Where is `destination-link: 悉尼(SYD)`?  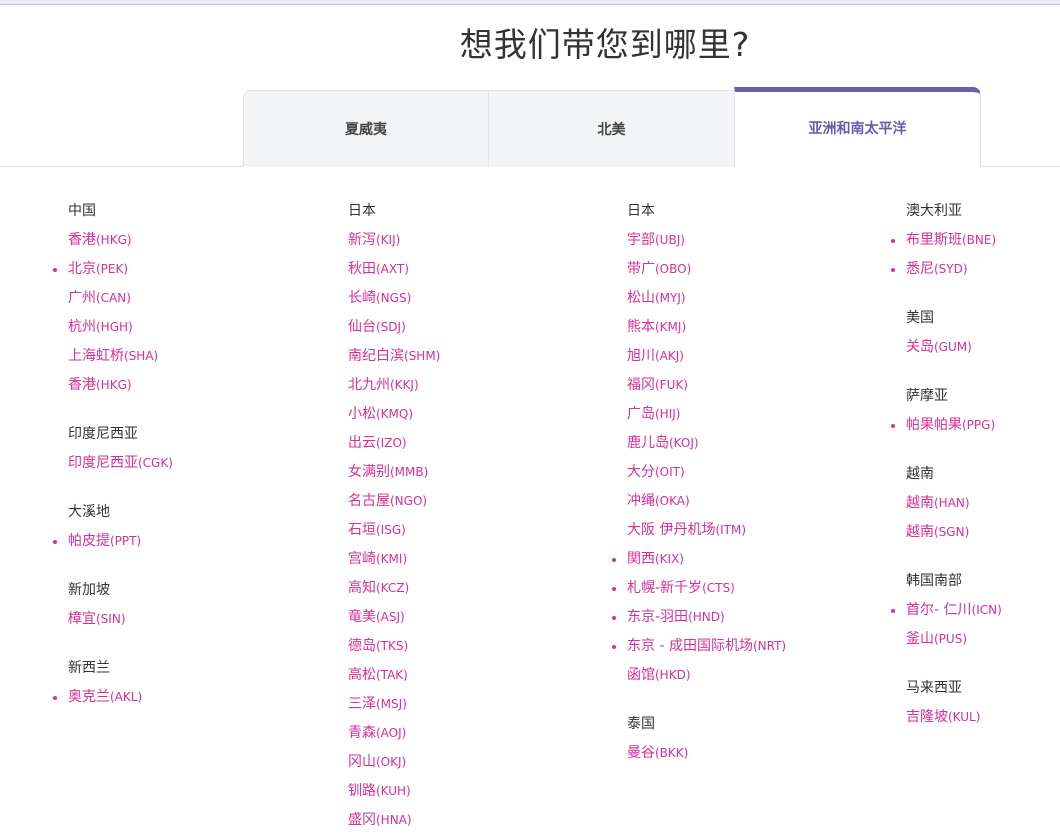 destination-link: 悉尼(SYD) is located at coordinates (975, 272).